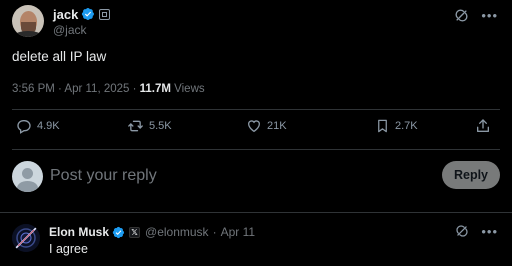 Image resolution: width=512 pixels, height=266 pixels. I want to click on tweet-timestamp: 3:56 PM · Apr 11, 2025 ·, so click(76, 89).